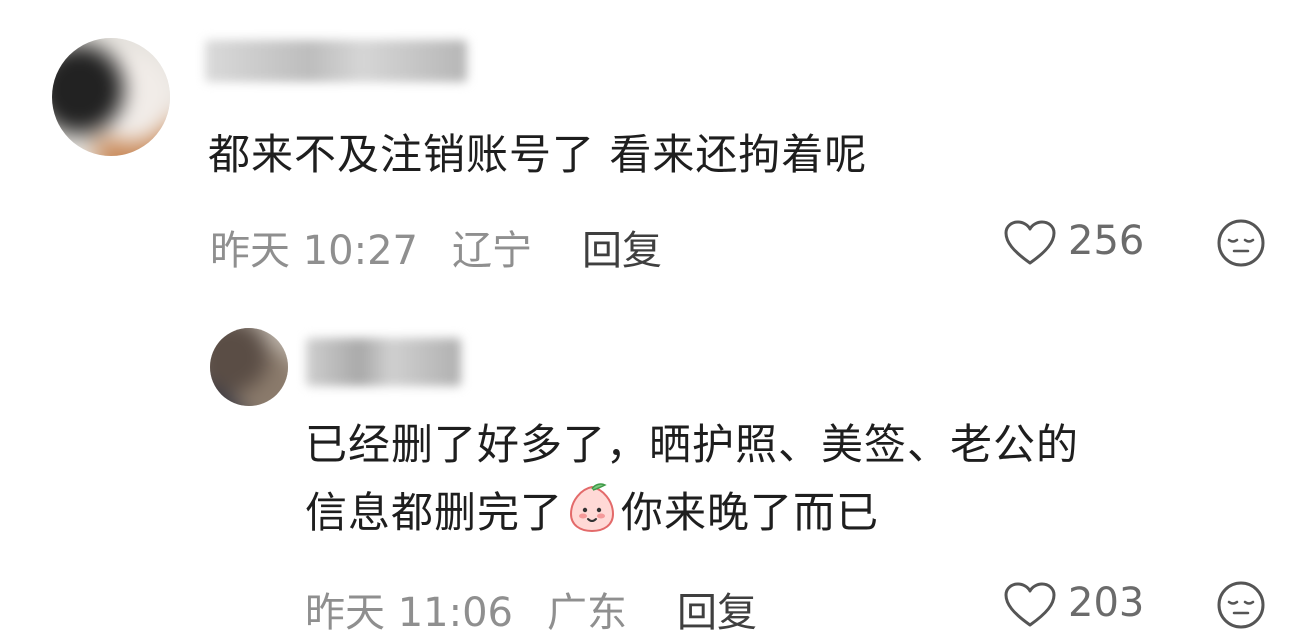 The image size is (1310, 640). What do you see at coordinates (1106, 241) in the screenshot?
I see `like-count: 256` at bounding box center [1106, 241].